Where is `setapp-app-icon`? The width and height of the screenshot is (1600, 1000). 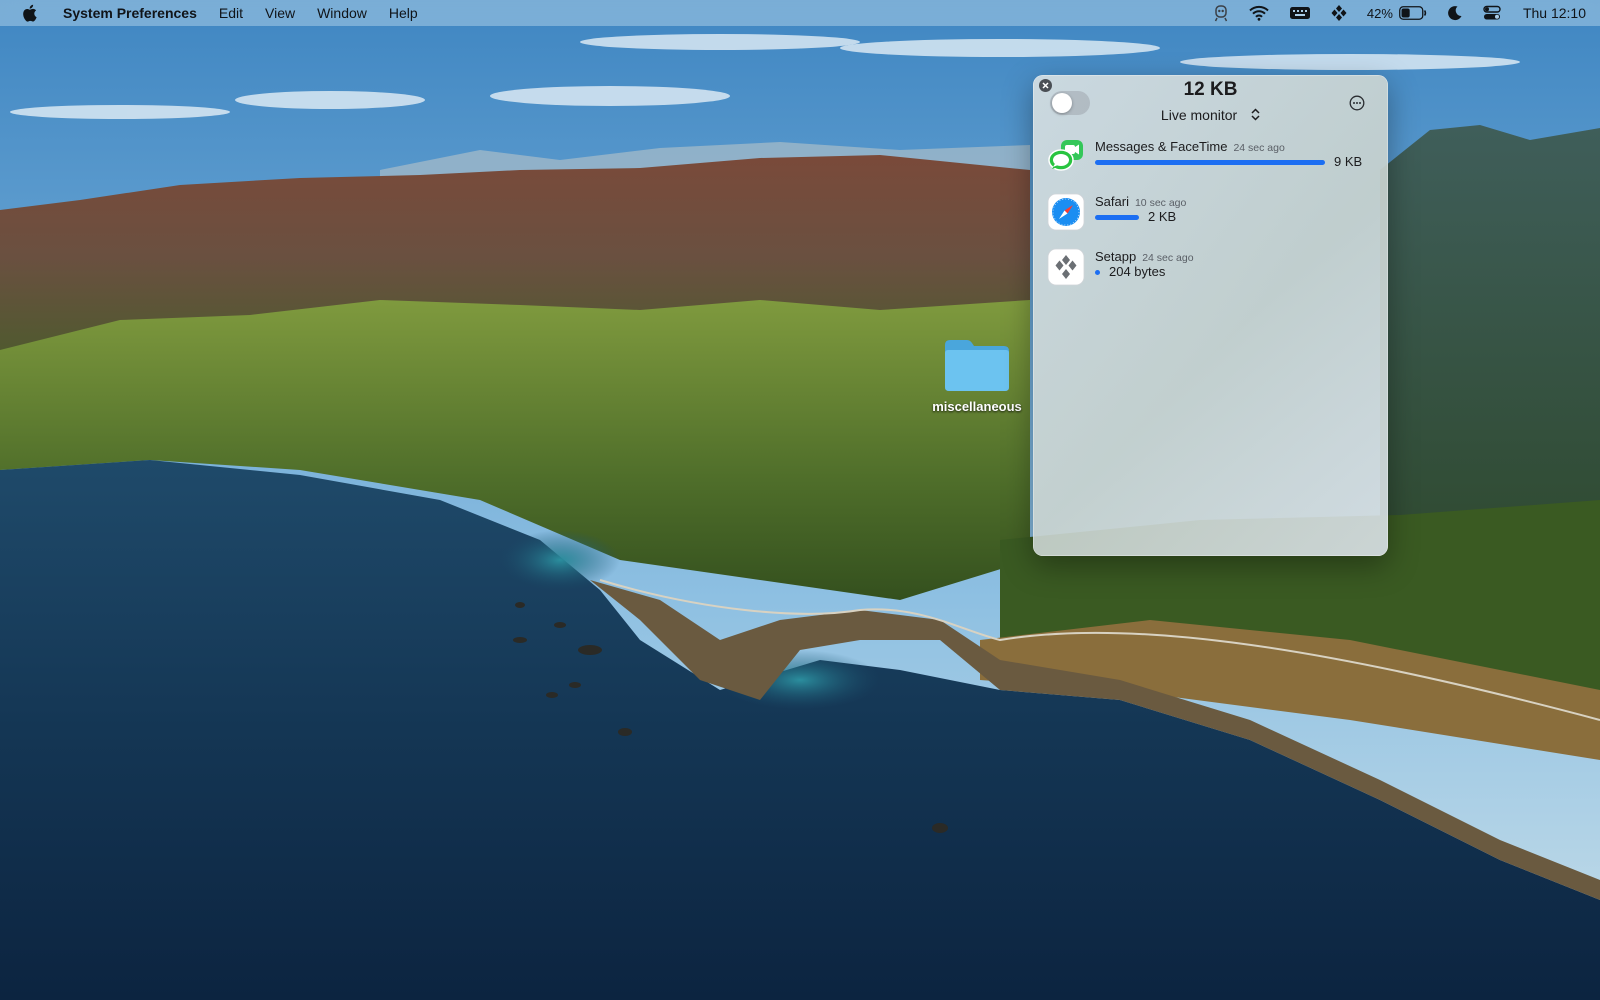 setapp-app-icon is located at coordinates (1066, 267).